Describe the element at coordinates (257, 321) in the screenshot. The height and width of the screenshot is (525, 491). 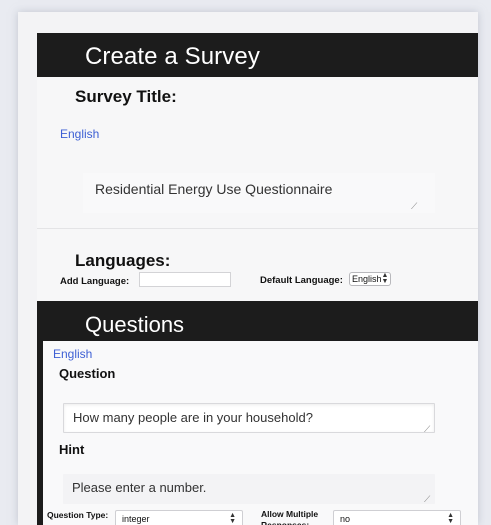
I see `questions-header: Questions` at that location.